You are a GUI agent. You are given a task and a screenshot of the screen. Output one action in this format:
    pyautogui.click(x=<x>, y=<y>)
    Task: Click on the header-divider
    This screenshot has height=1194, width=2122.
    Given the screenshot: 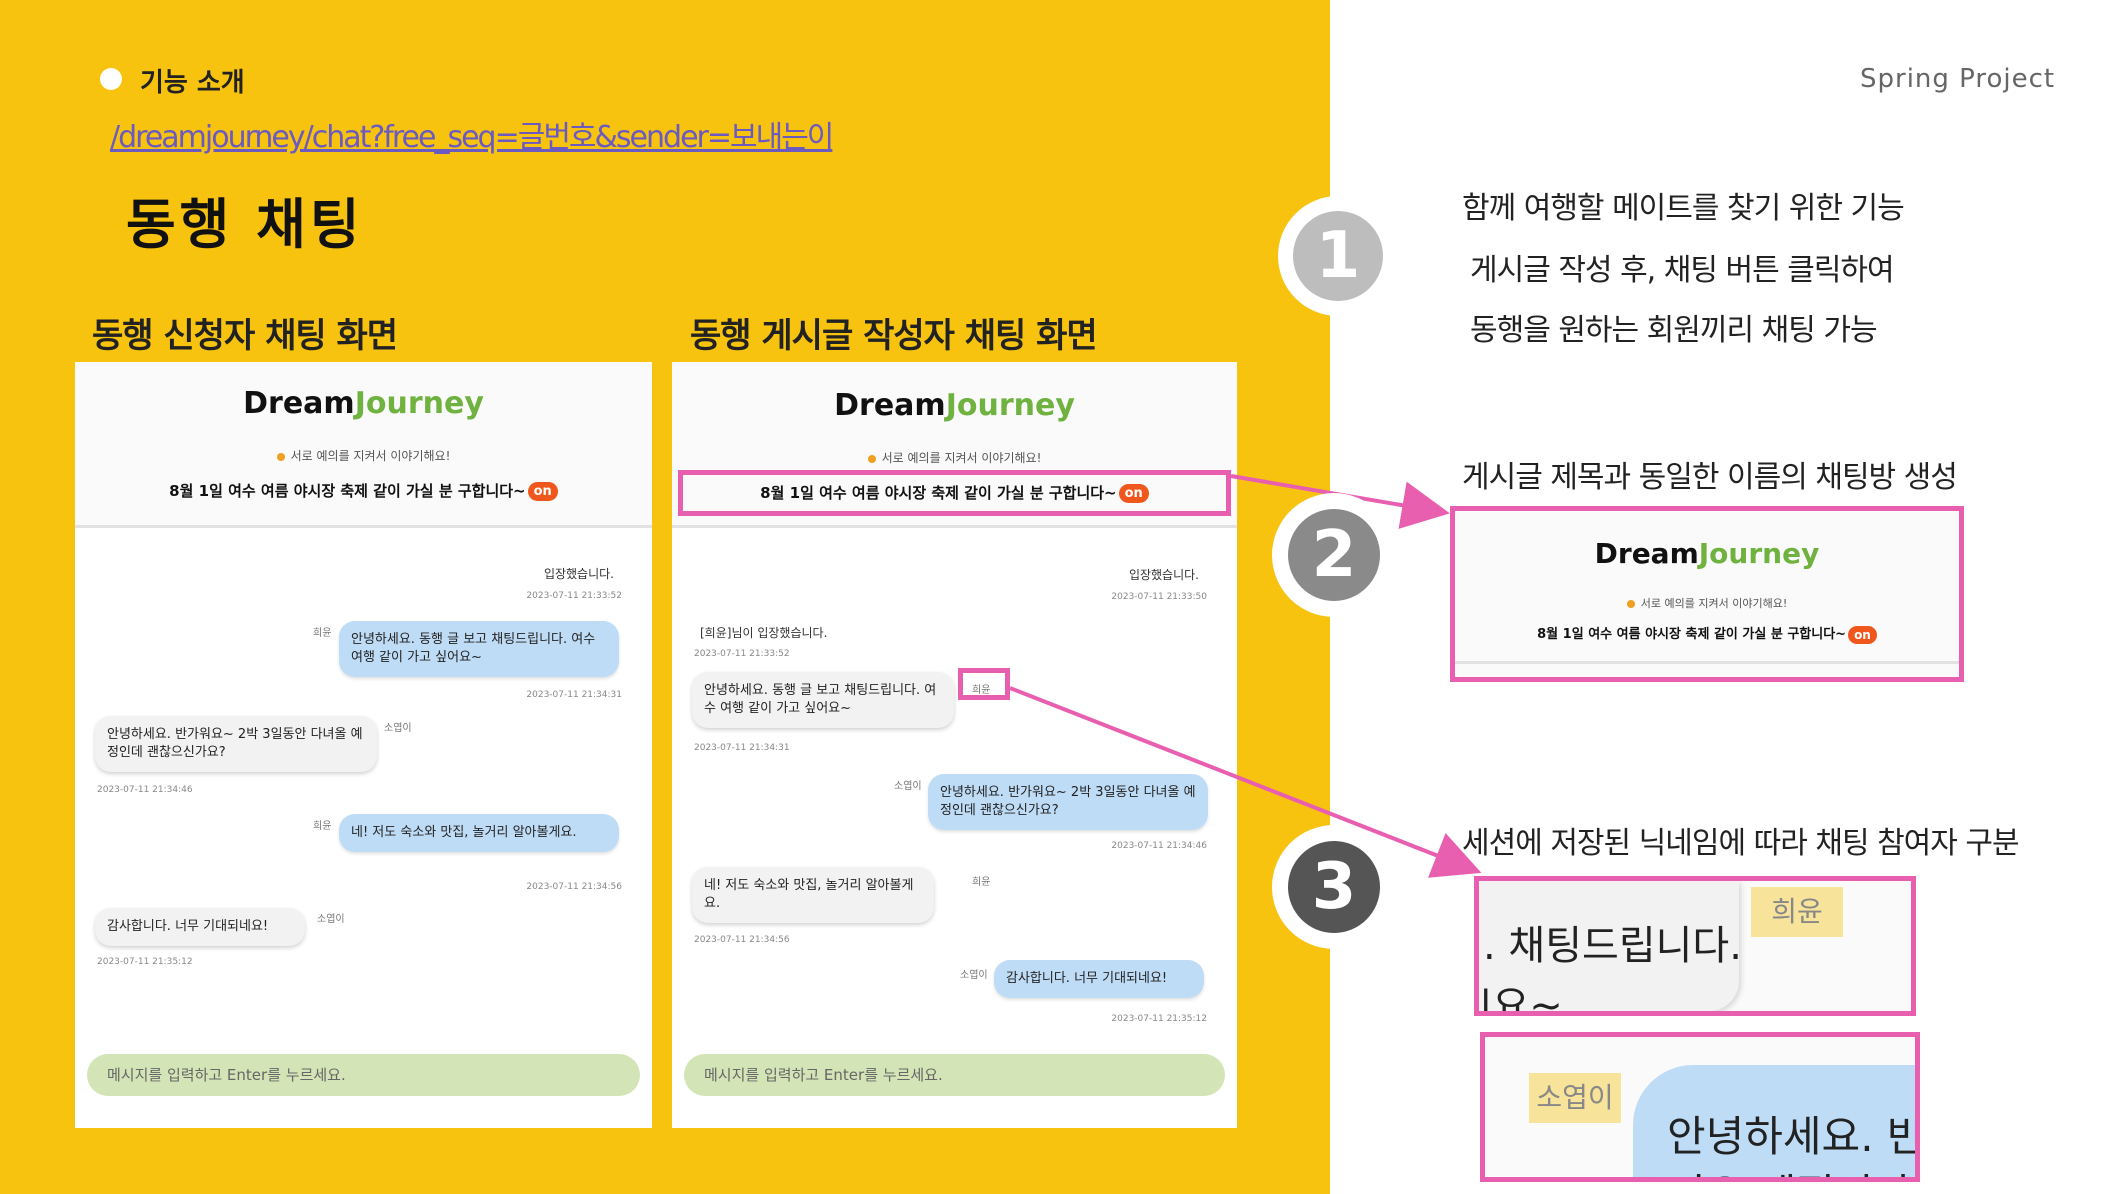 What is the action you would take?
    pyautogui.click(x=1707, y=662)
    